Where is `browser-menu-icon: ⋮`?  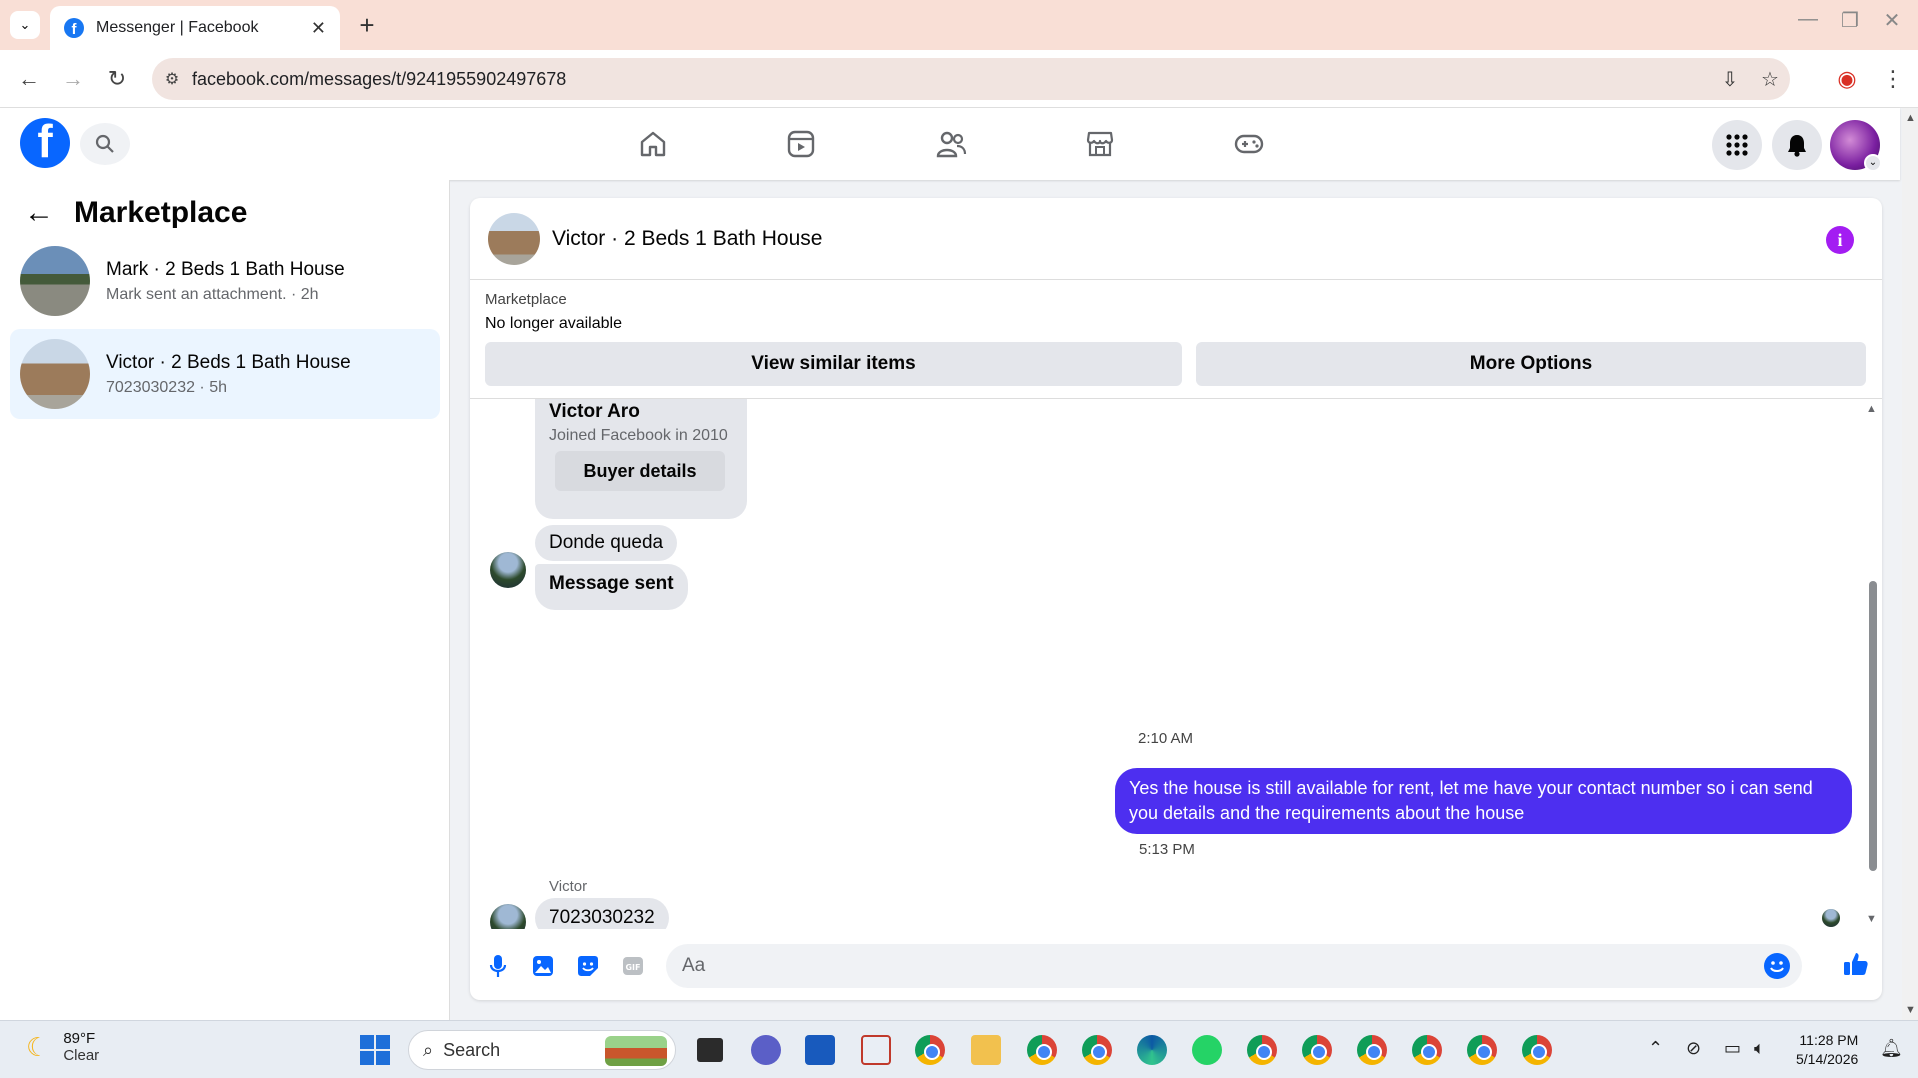
browser-menu-icon: ⋮ is located at coordinates (1893, 79).